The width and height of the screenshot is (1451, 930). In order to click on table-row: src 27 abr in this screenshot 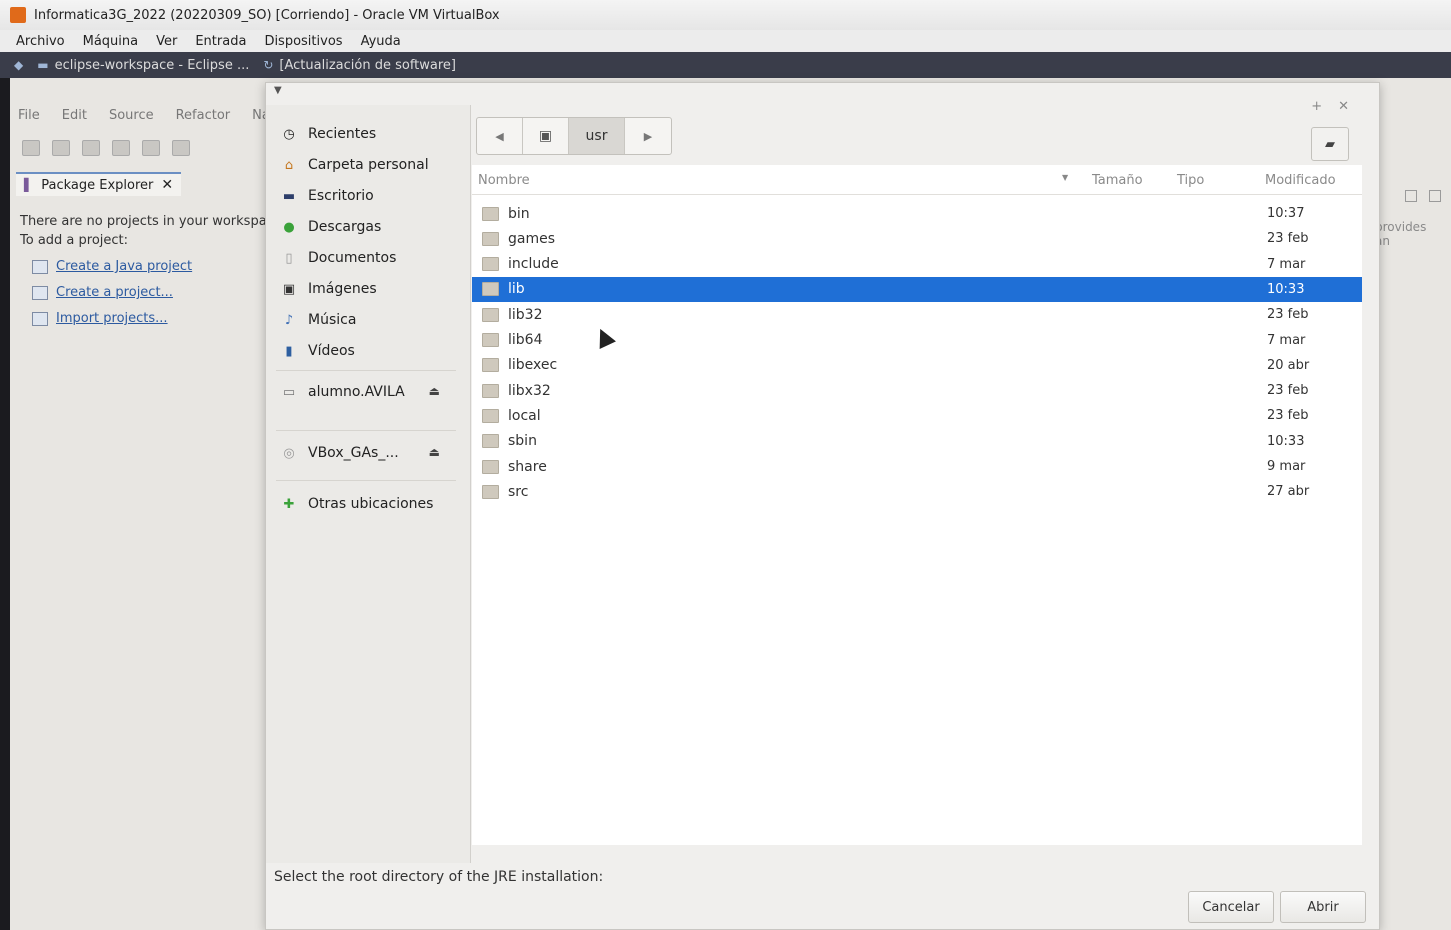, I will do `click(917, 491)`.